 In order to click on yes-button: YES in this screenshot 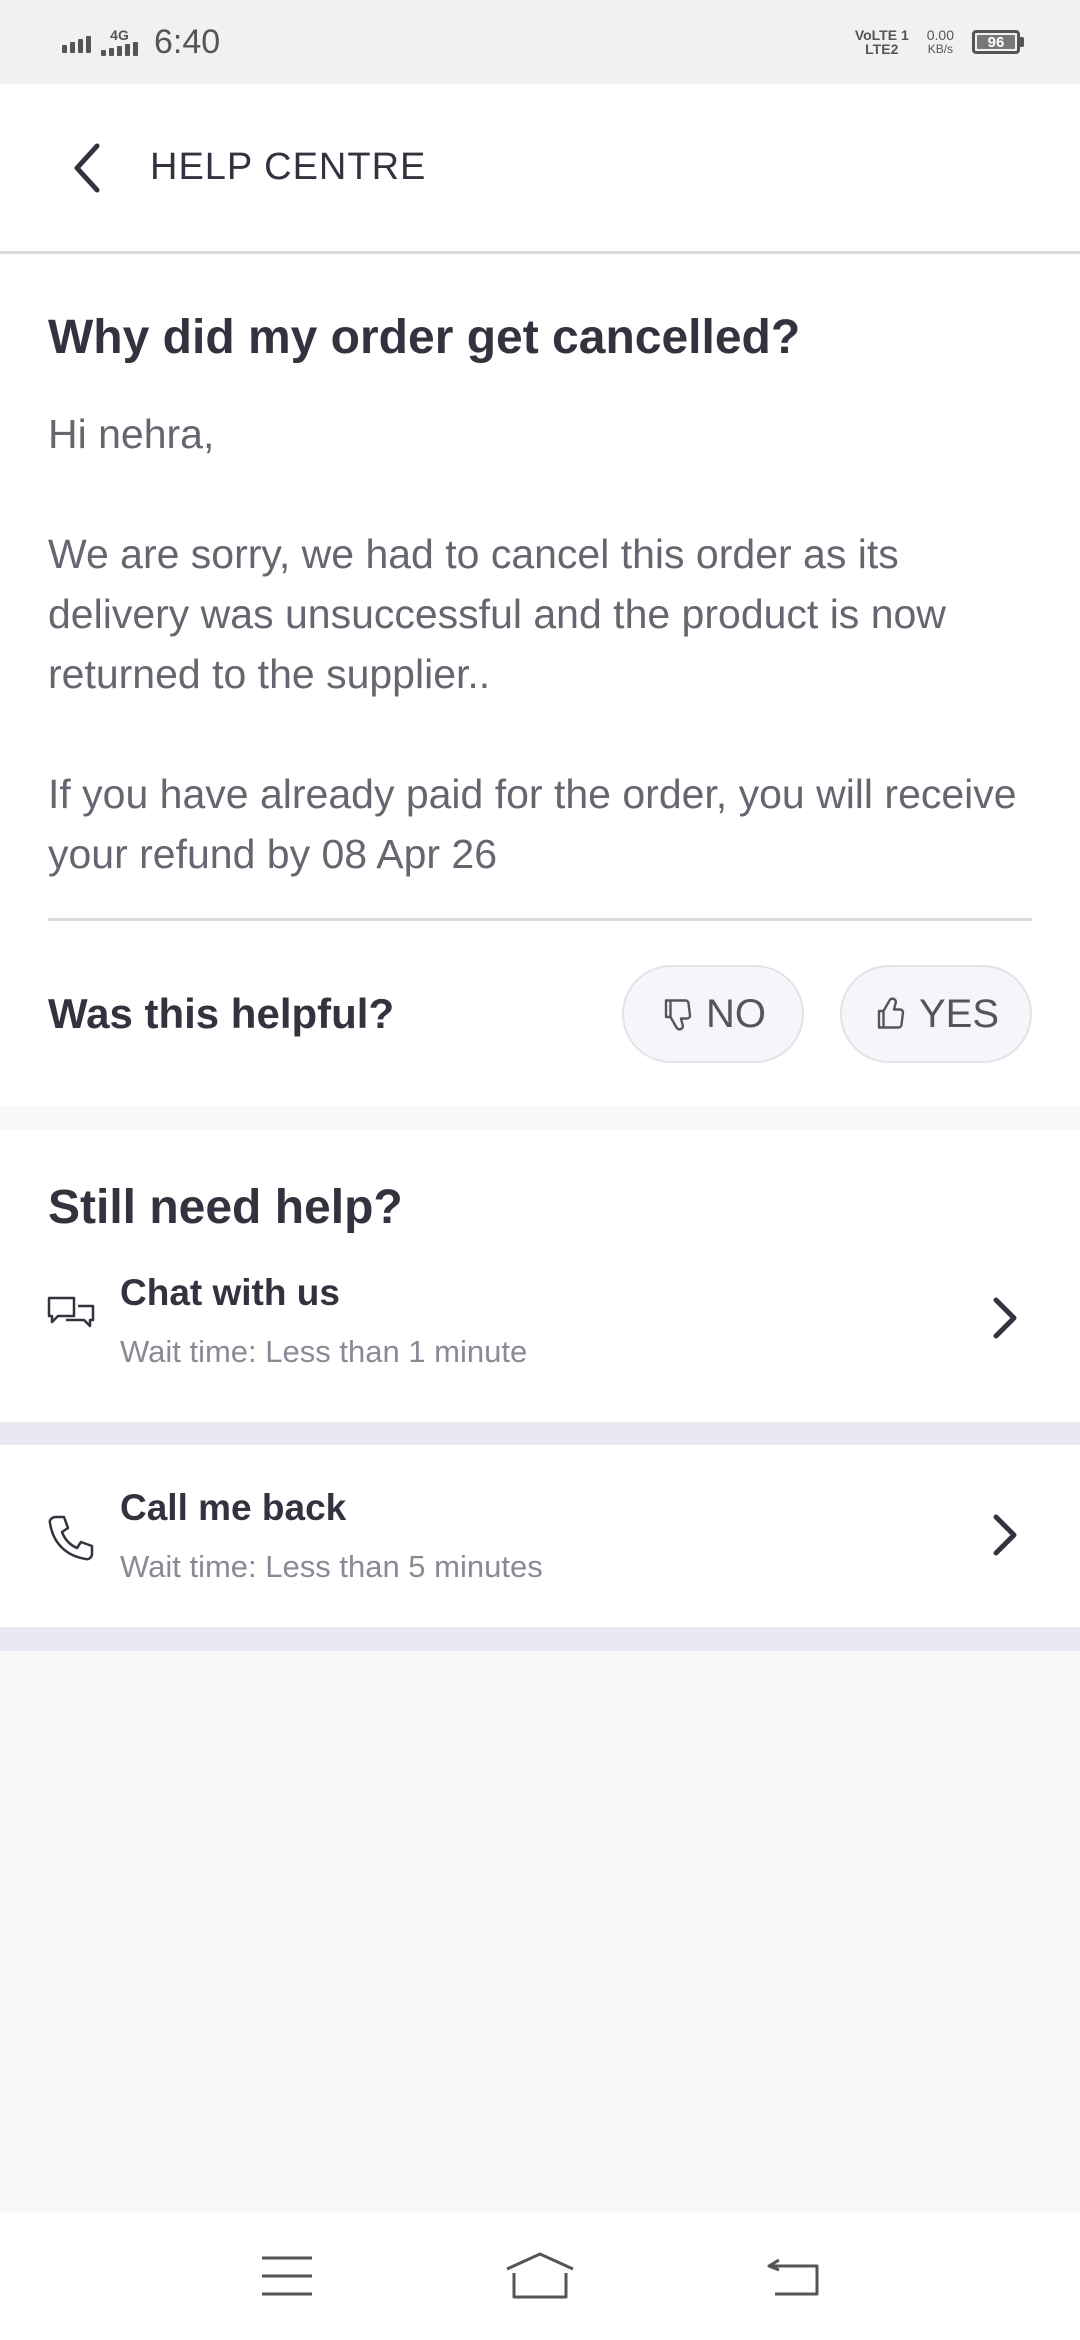, I will do `click(936, 1014)`.